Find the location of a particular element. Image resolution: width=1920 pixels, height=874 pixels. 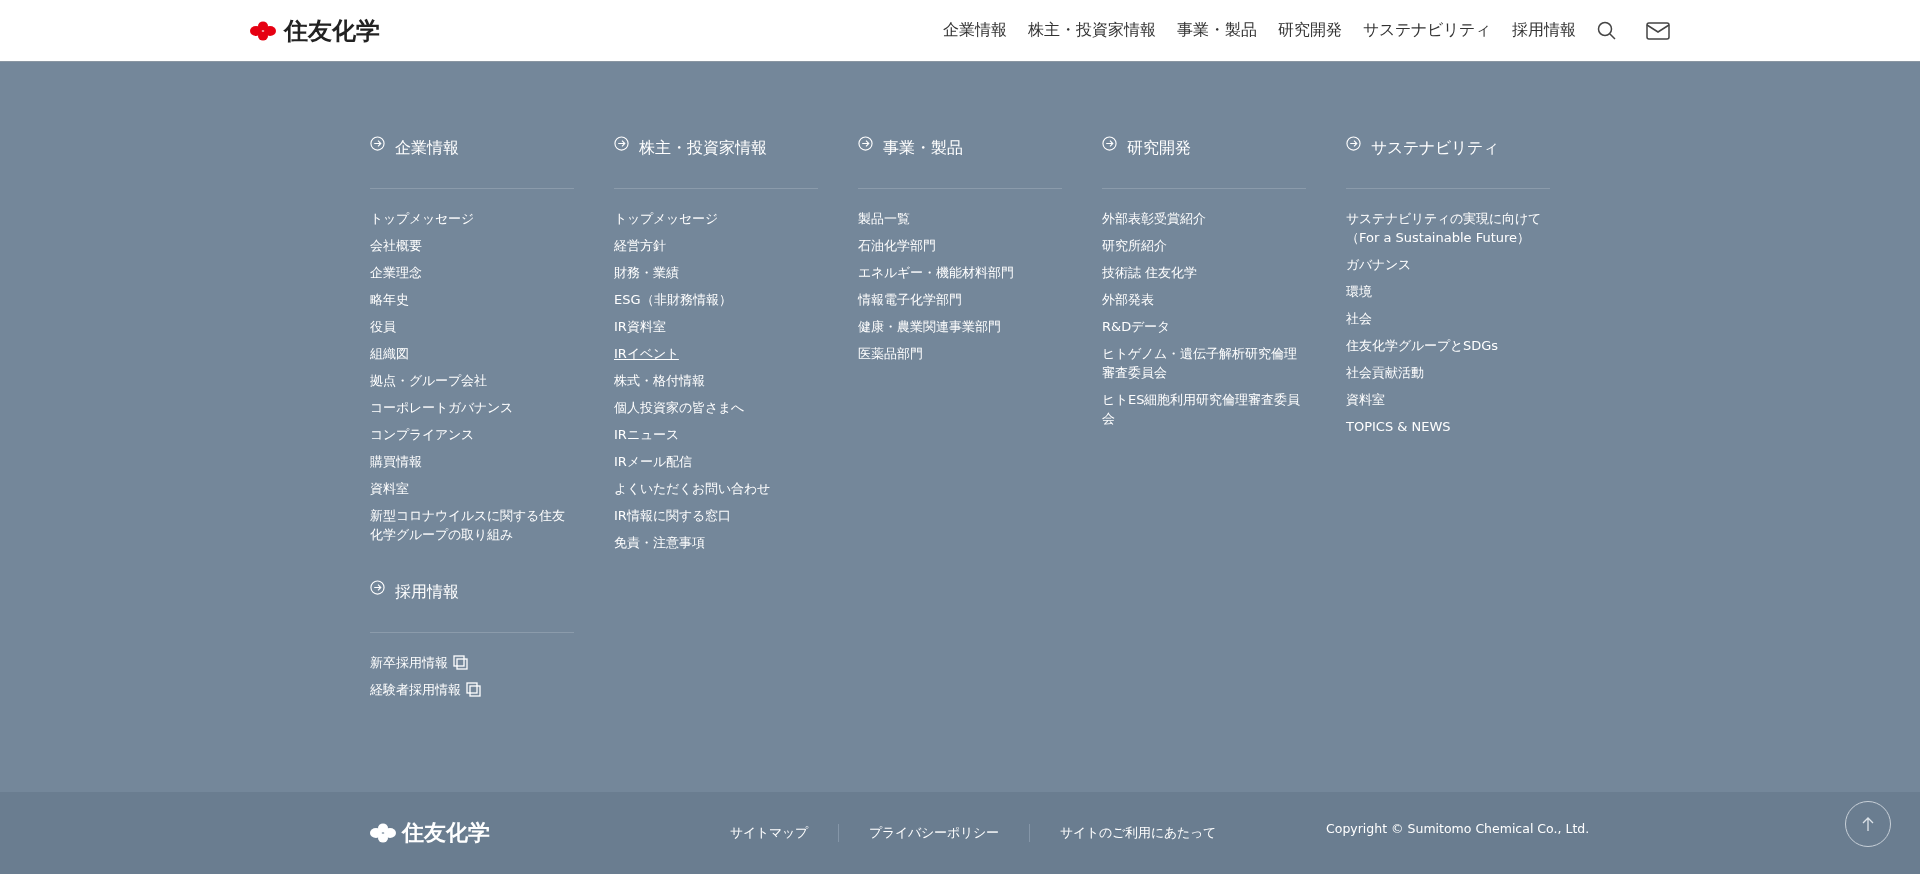

footer-link: IR情報に関する窓口 is located at coordinates (672, 515).